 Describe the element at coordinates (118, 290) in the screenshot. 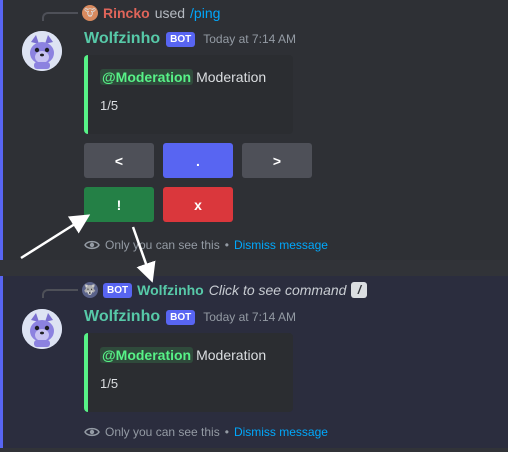

I see `reply-bot-tag: BOT` at that location.